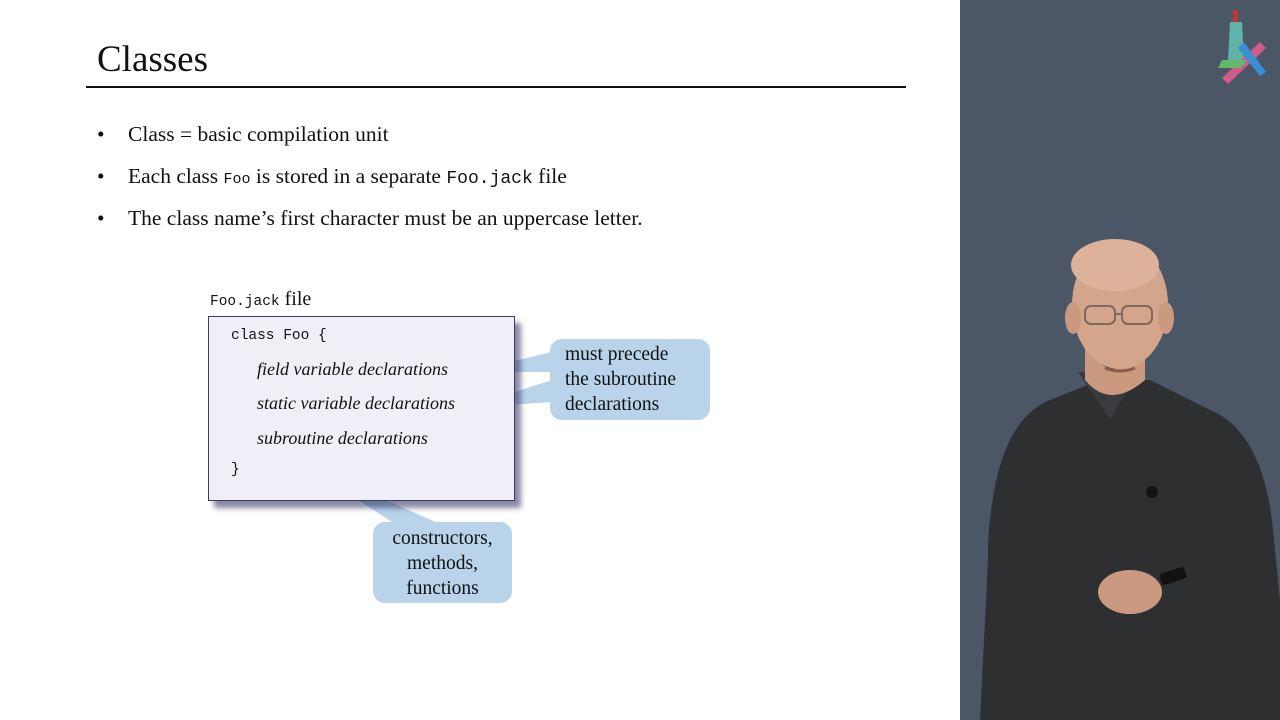  I want to click on code-file-name: Foo.jack, so click(489, 179).